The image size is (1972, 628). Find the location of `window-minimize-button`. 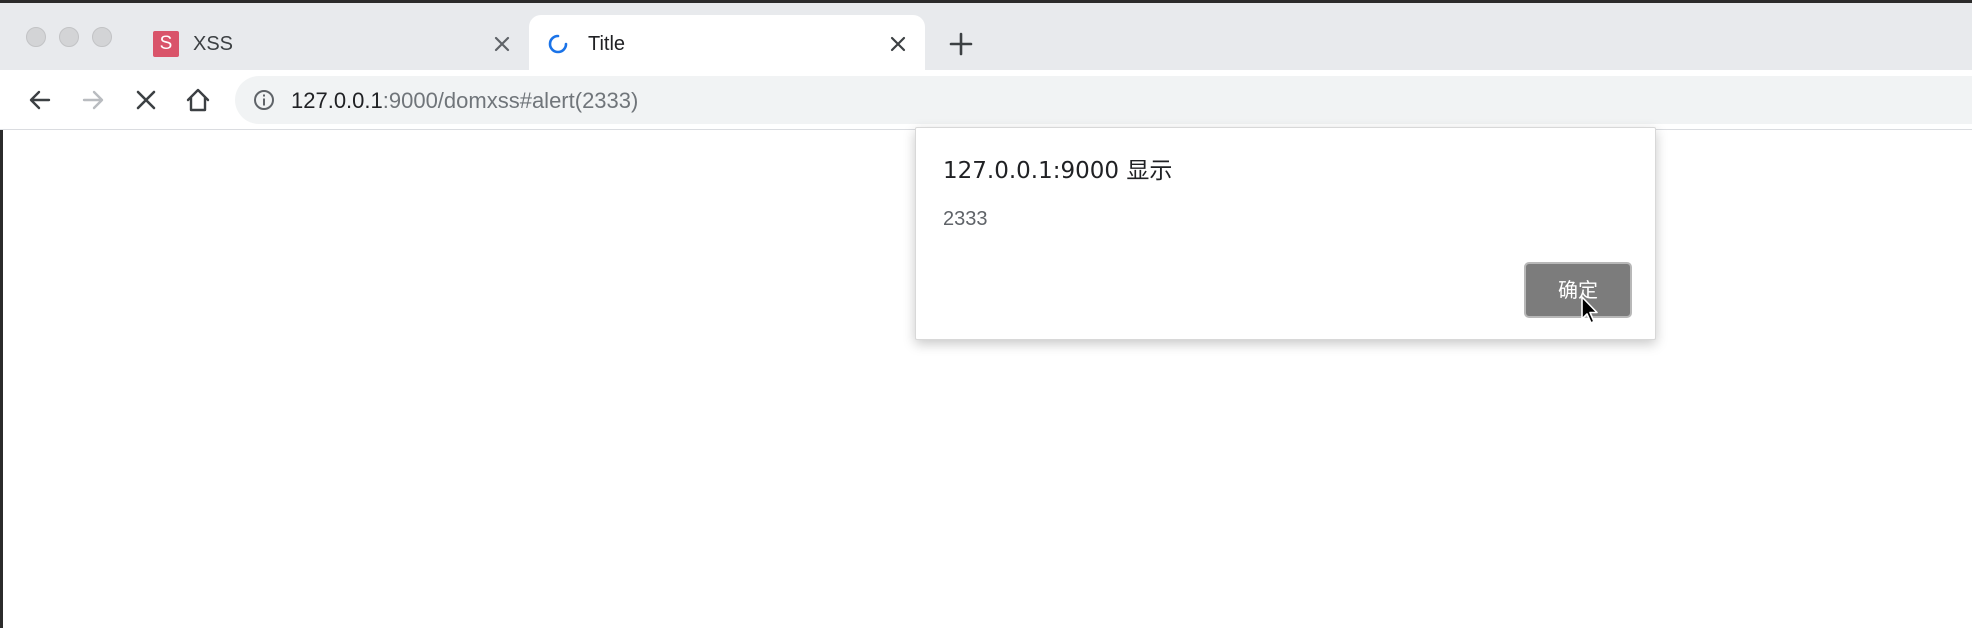

window-minimize-button is located at coordinates (69, 37).